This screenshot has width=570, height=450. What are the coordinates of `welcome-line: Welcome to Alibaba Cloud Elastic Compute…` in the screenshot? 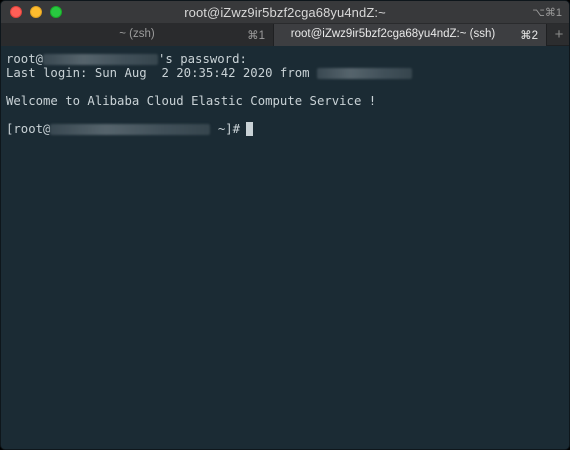 It's located at (191, 101).